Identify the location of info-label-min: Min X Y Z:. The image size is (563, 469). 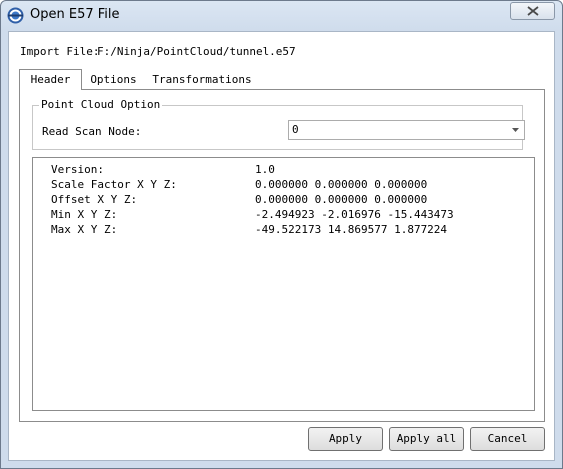
(84, 214).